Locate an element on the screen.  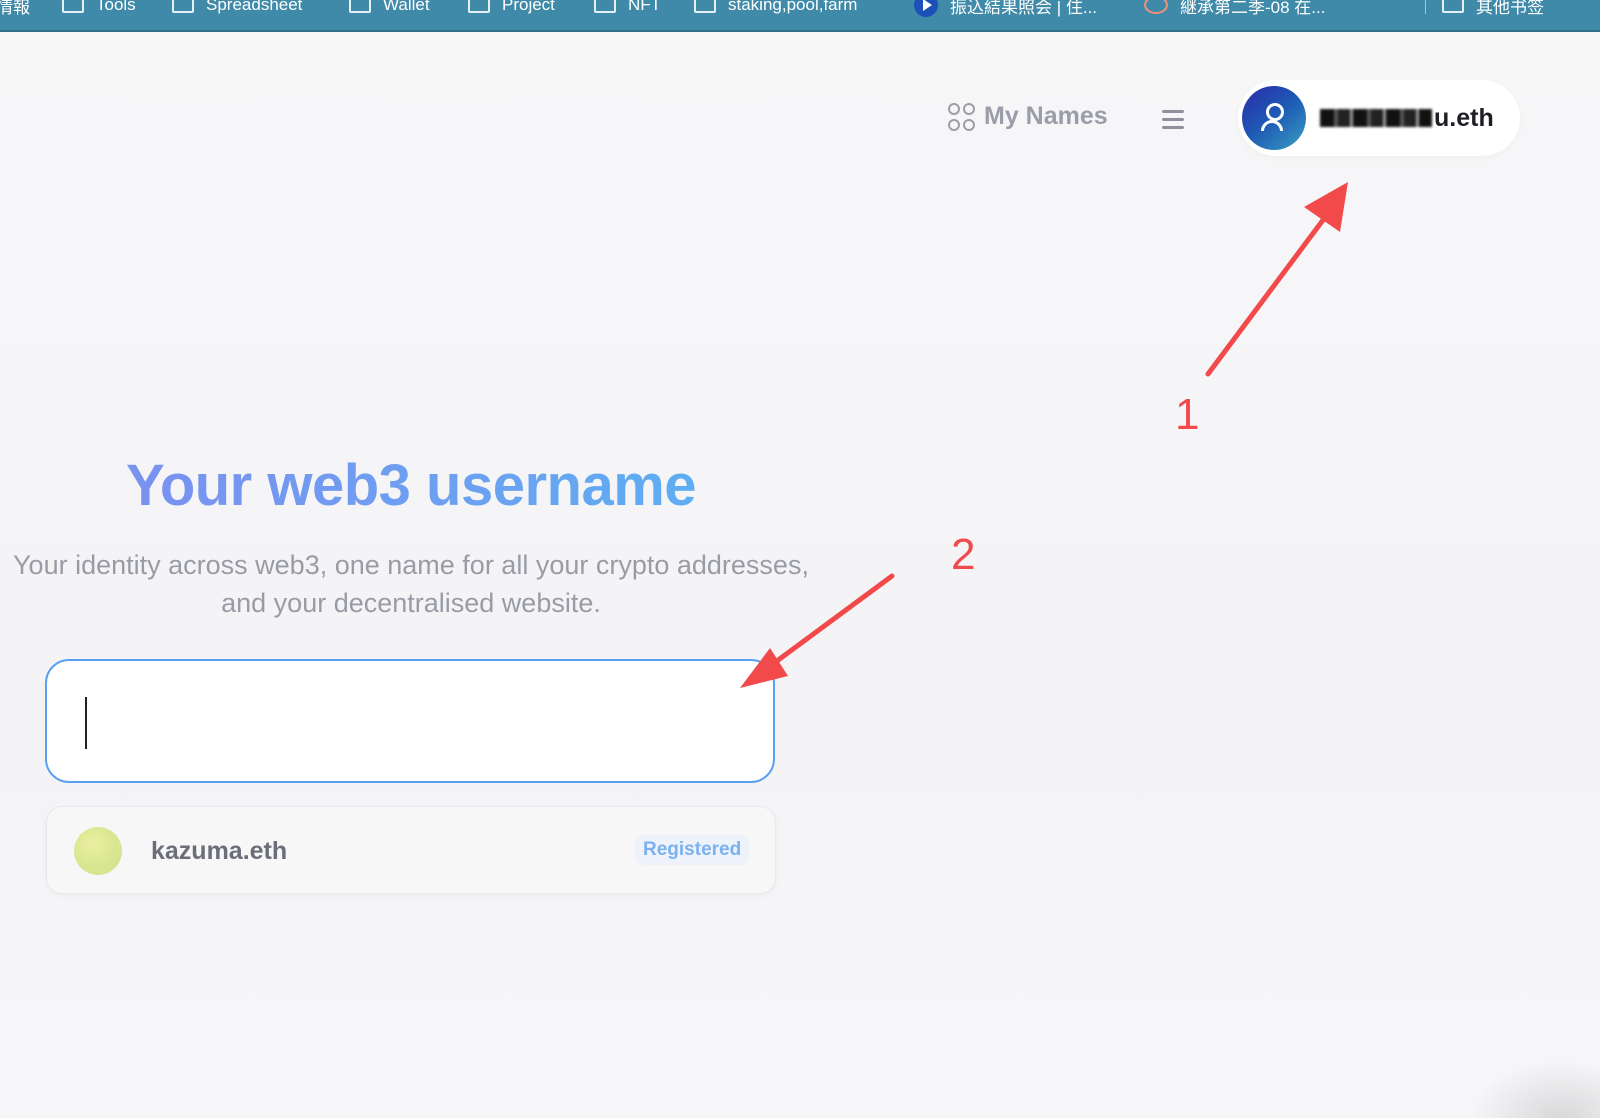
annotation-label-2: 2 is located at coordinates (963, 554).